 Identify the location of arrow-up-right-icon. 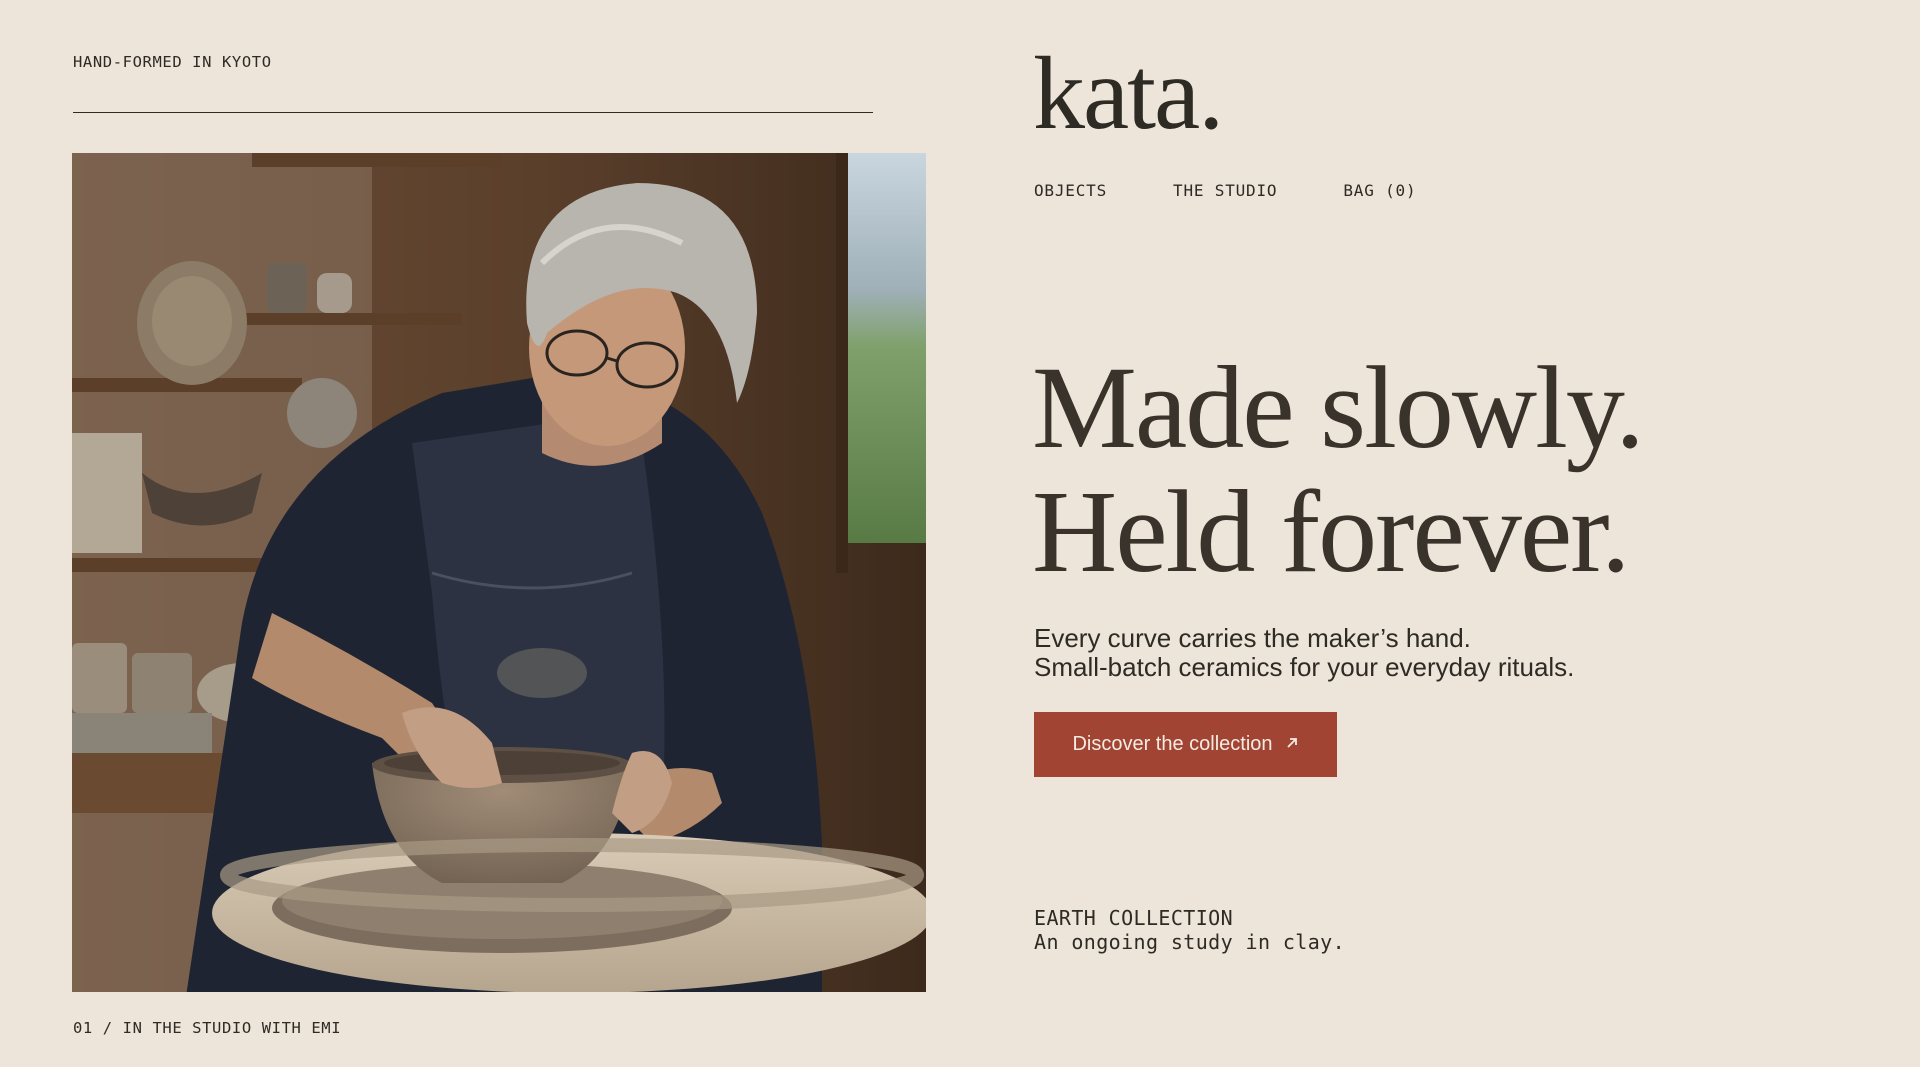
(1292, 744).